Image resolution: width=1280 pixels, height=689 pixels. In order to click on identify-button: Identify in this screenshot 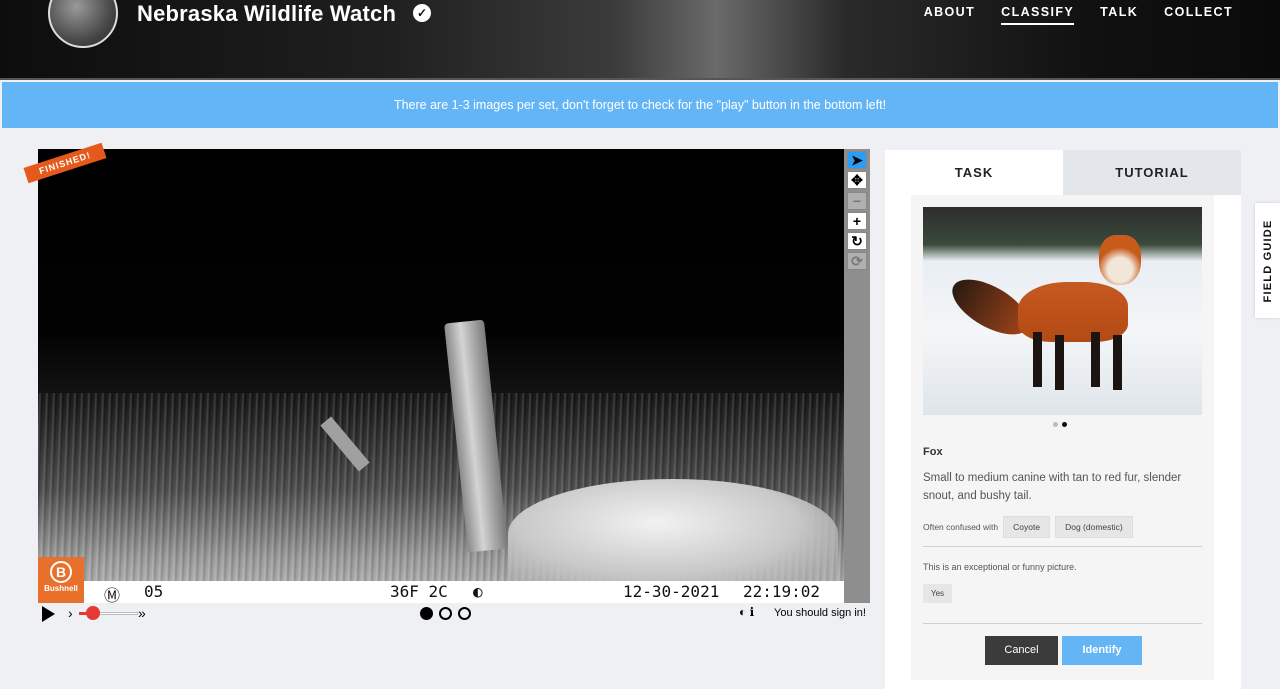, I will do `click(1102, 650)`.